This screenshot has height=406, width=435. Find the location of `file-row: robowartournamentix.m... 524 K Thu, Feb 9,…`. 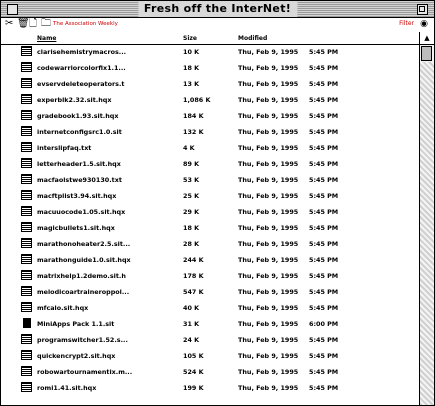

file-row: robowartournamentix.m... 524 K Thu, Feb 9,… is located at coordinates (210, 372).